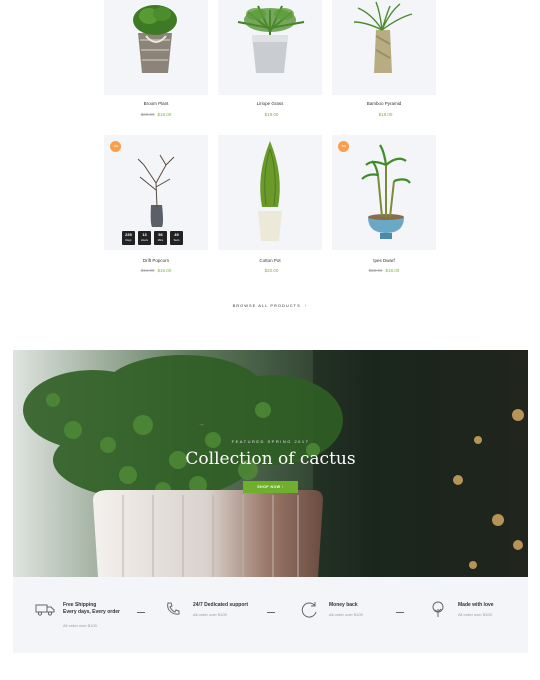 This screenshot has height=680, width=540. I want to click on product-name: Bamboo Pyramid, so click(384, 103).